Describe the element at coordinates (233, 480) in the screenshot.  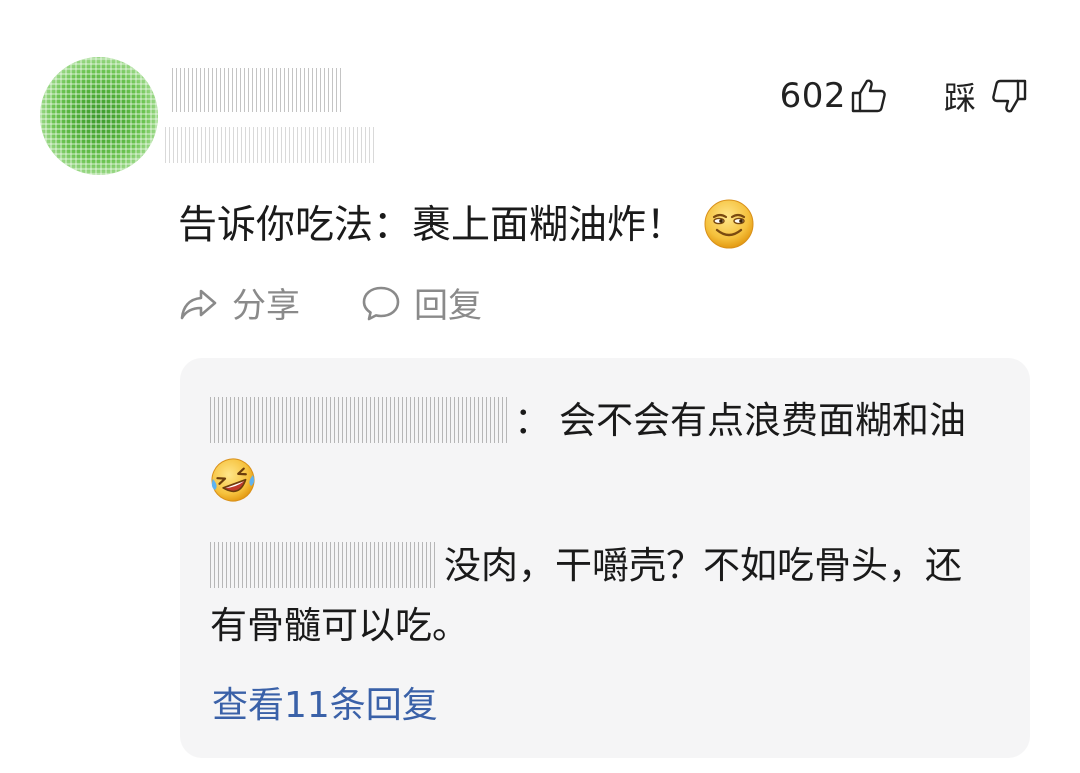
I see `laugh-cry-emoji-icon` at that location.